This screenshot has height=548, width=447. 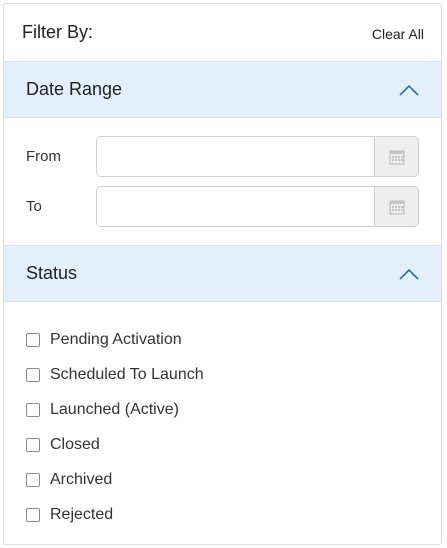 What do you see at coordinates (222, 409) in the screenshot?
I see `status-option-launched-active: Launched (Active)` at bounding box center [222, 409].